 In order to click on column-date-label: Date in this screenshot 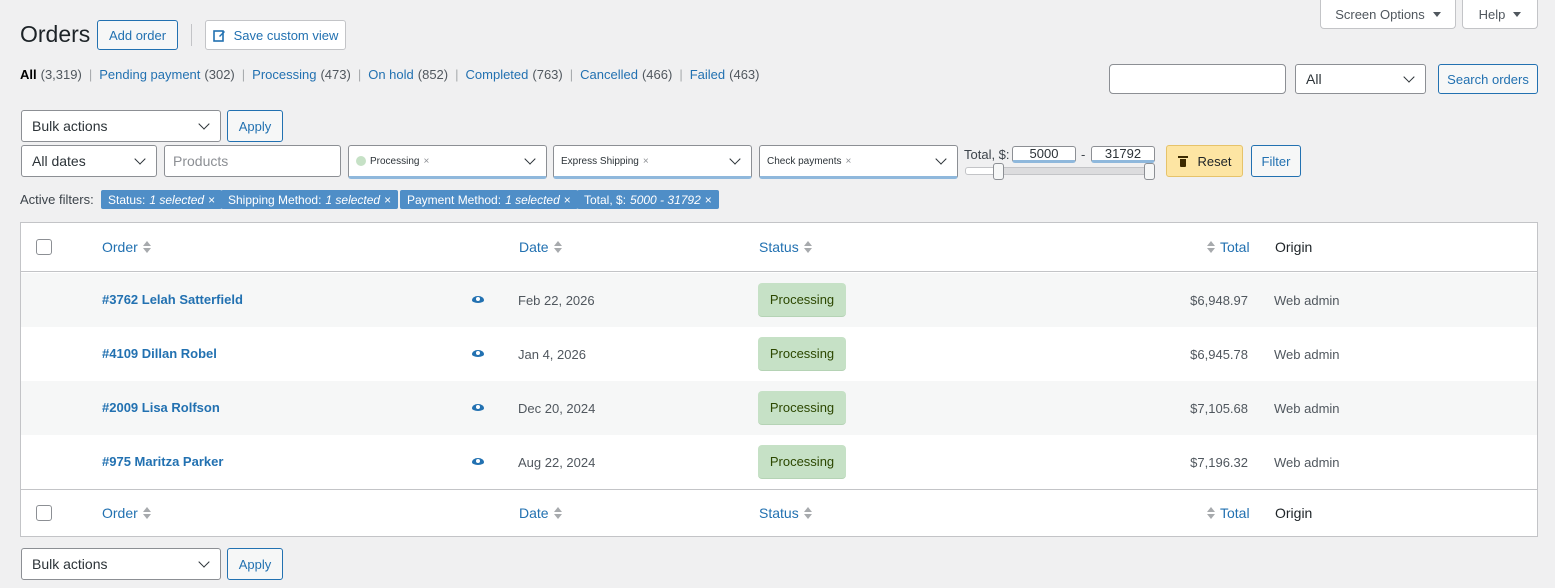, I will do `click(534, 513)`.